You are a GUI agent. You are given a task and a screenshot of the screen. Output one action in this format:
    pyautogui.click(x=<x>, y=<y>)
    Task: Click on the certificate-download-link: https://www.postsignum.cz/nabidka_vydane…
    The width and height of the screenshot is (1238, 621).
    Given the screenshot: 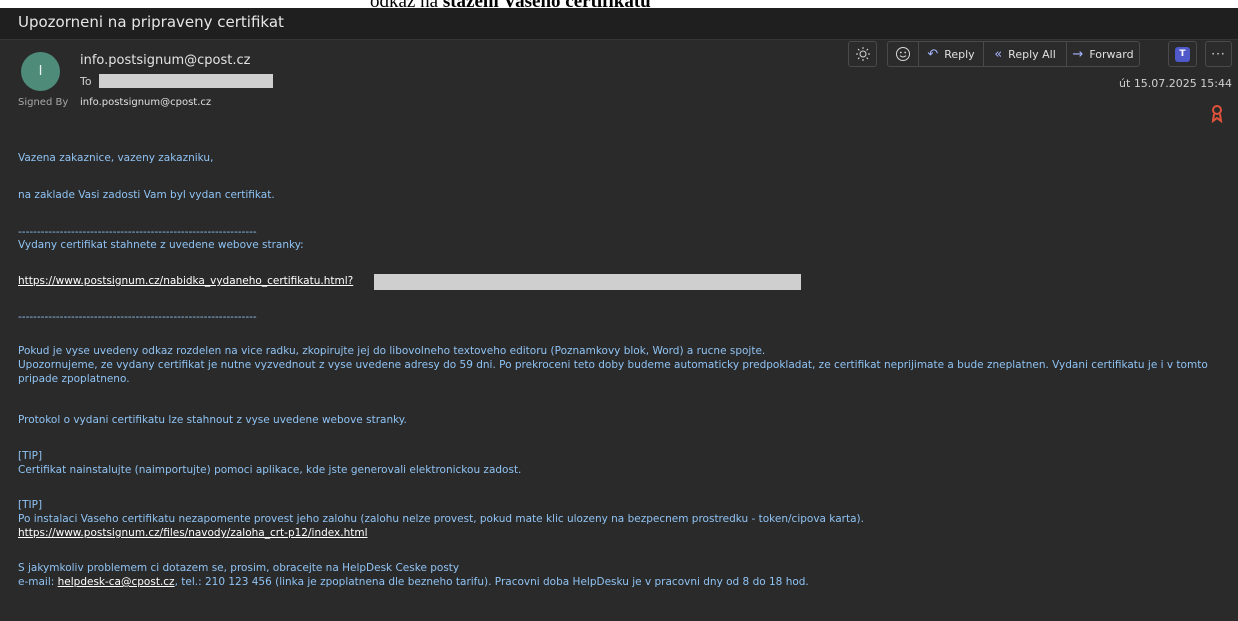 What is the action you would take?
    pyautogui.click(x=185, y=281)
    